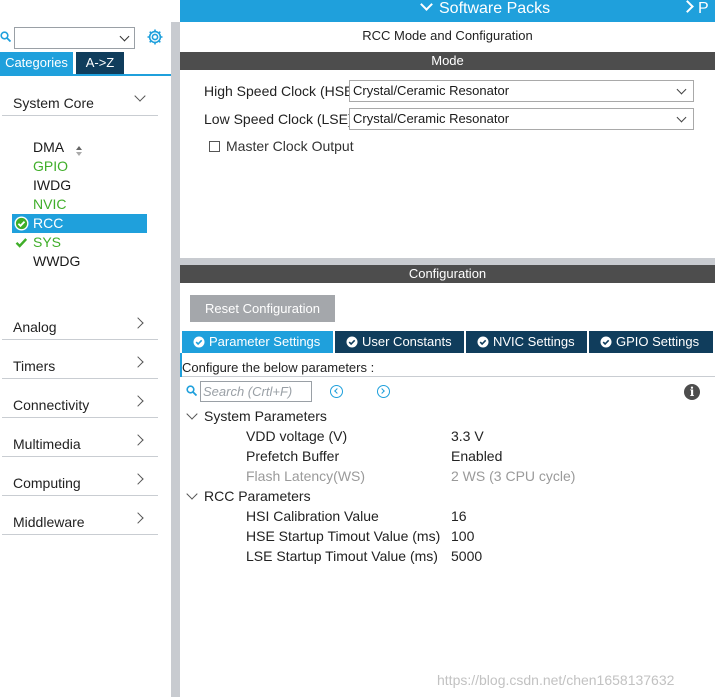 Image resolution: width=715 pixels, height=697 pixels. Describe the element at coordinates (448, 367) in the screenshot. I see `configure-instructions: Configure the below parameters :` at that location.